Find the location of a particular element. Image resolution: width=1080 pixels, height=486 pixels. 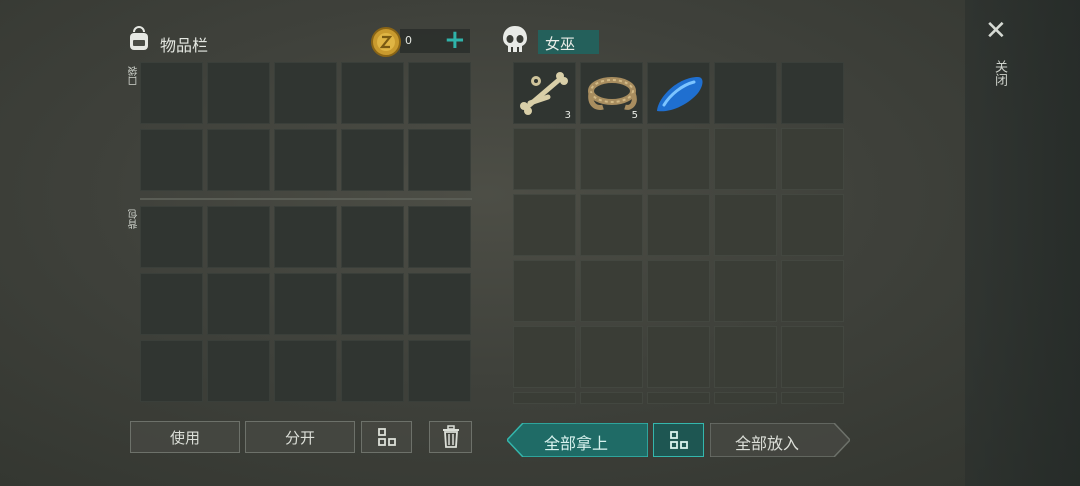

coin-count: 0 is located at coordinates (408, 40).